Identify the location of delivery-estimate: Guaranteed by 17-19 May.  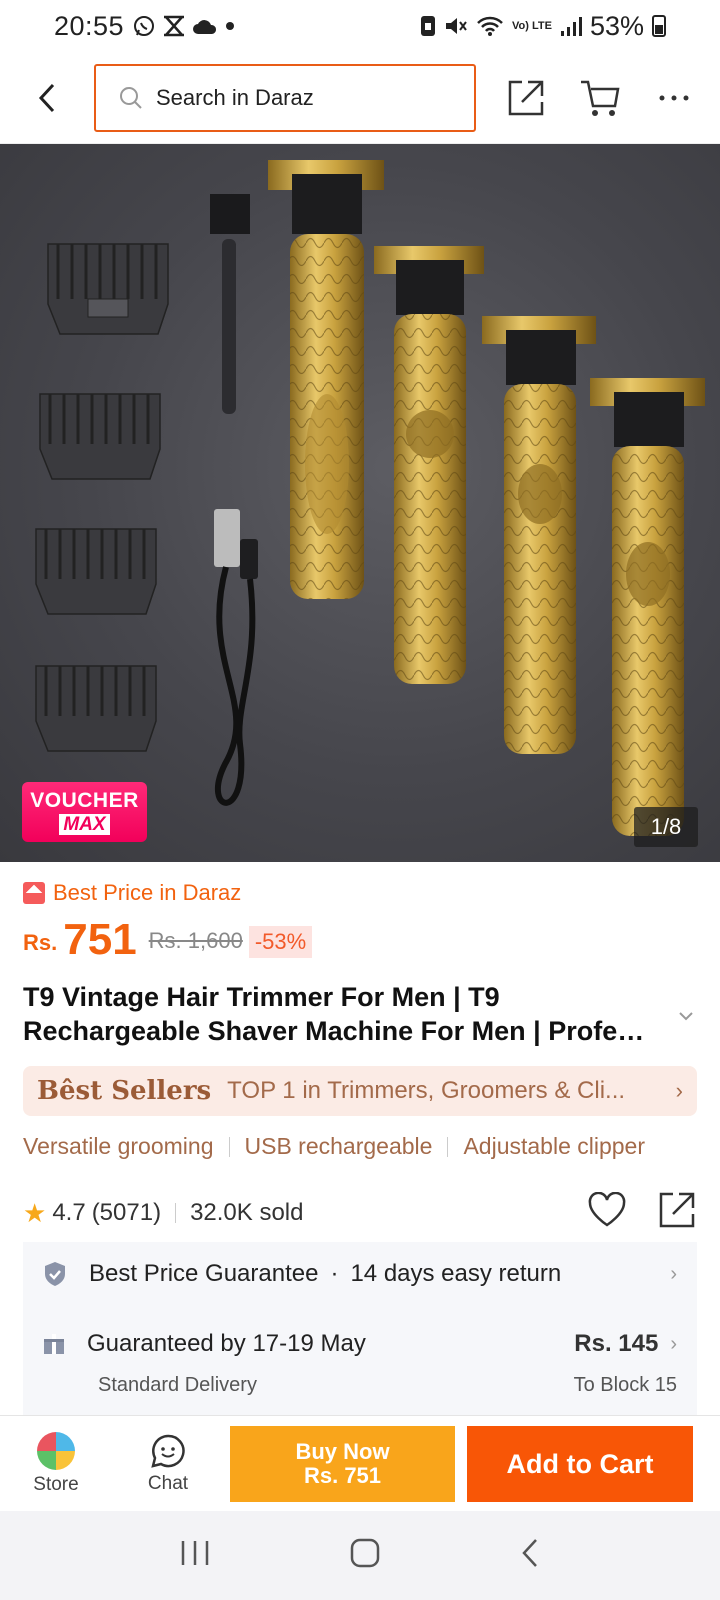
(226, 1343).